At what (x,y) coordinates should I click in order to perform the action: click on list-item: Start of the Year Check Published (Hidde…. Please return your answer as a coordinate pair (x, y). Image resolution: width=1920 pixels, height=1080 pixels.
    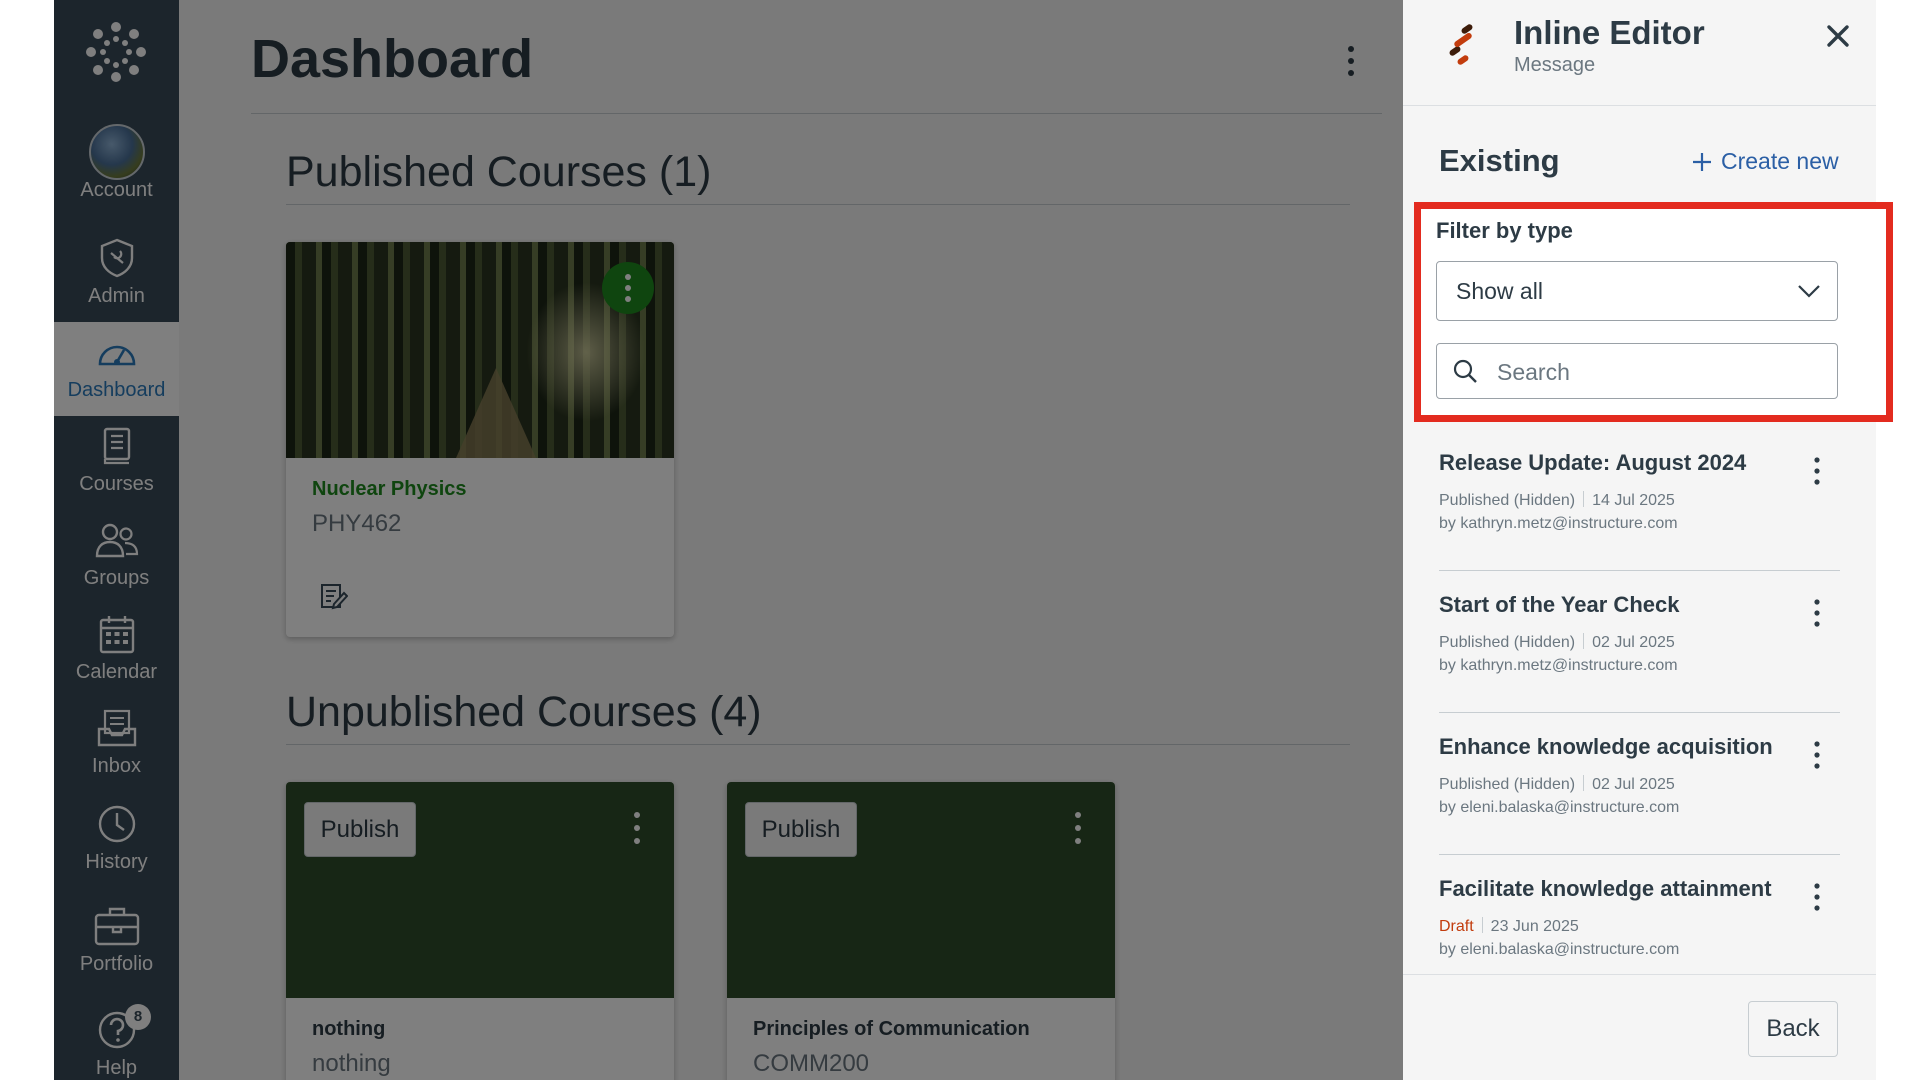
    Looking at the image, I should click on (1639, 641).